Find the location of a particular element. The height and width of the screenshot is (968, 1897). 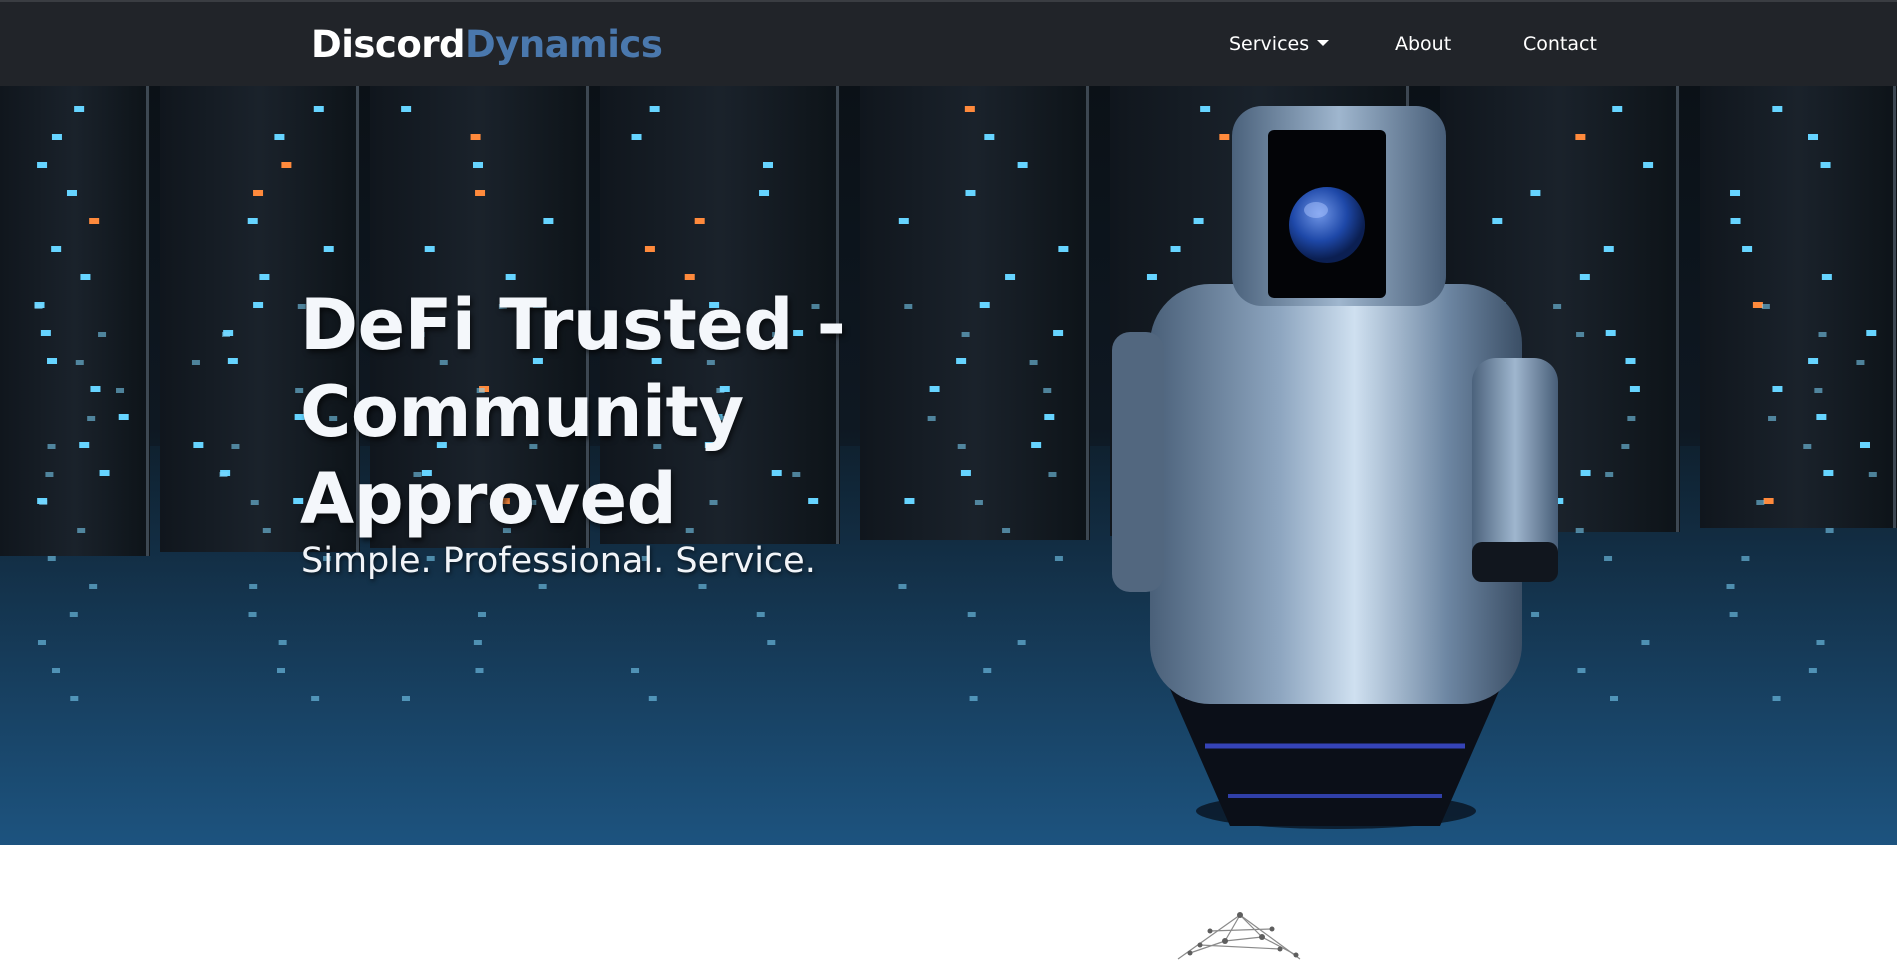

nav-services-dropdown: Services is located at coordinates (1279, 44).